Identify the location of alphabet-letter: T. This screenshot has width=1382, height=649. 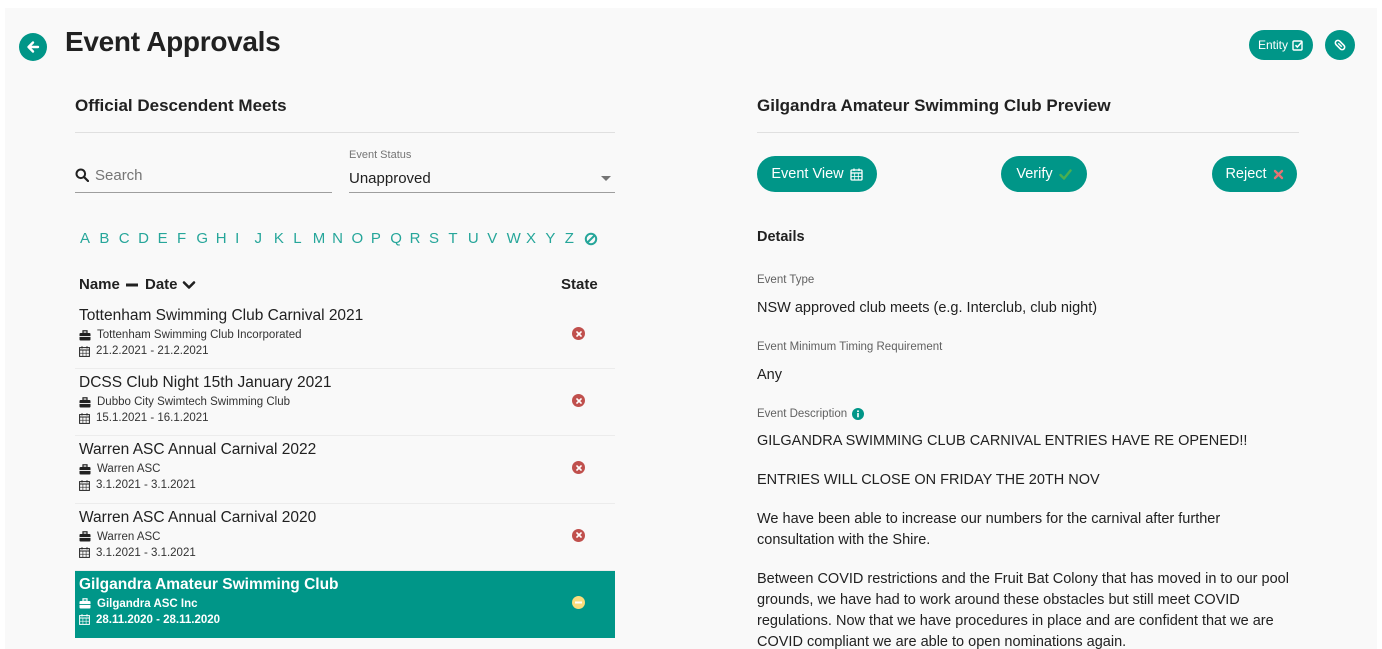
(457, 238).